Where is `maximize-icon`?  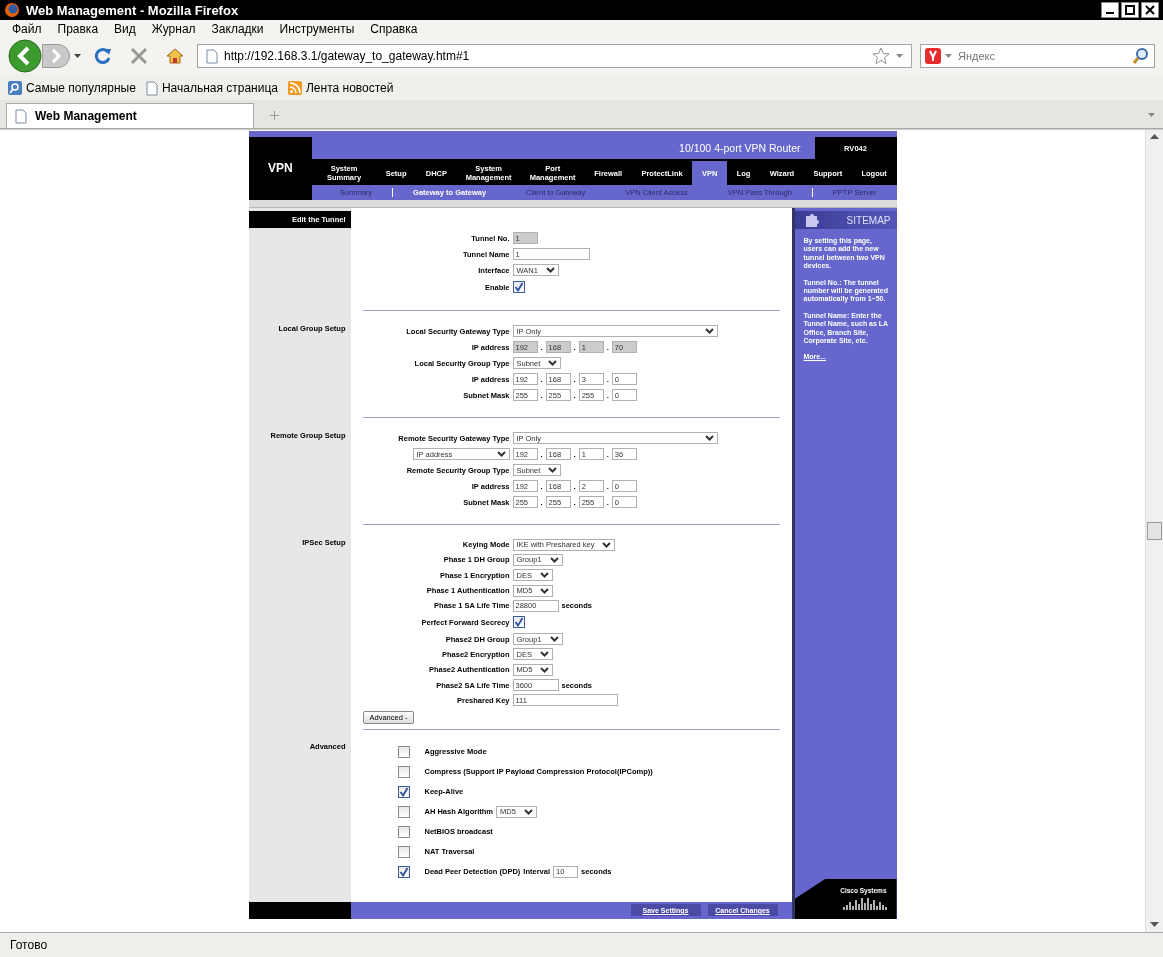
maximize-icon is located at coordinates (1130, 10).